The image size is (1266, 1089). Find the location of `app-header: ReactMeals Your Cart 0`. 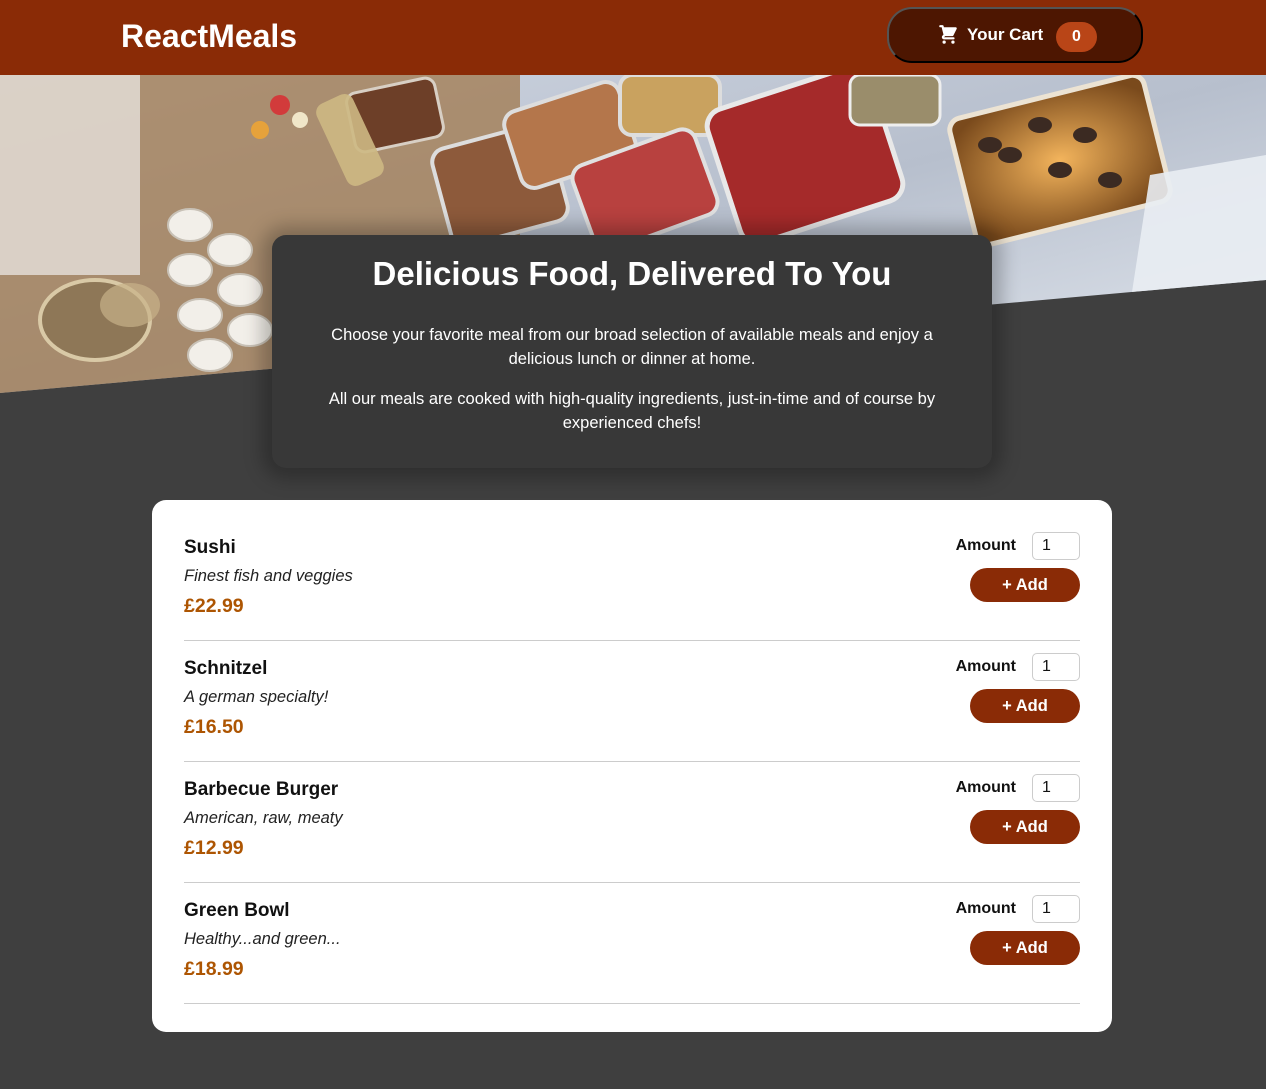

app-header: ReactMeals Your Cart 0 is located at coordinates (633, 37).